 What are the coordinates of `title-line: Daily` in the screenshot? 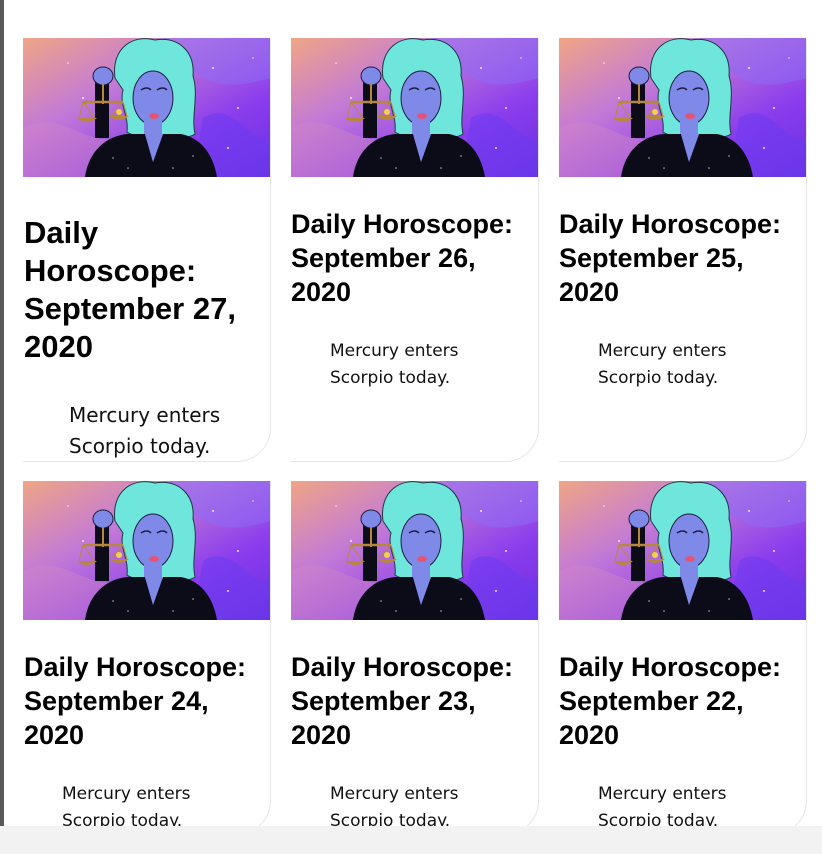 It's located at (61, 232).